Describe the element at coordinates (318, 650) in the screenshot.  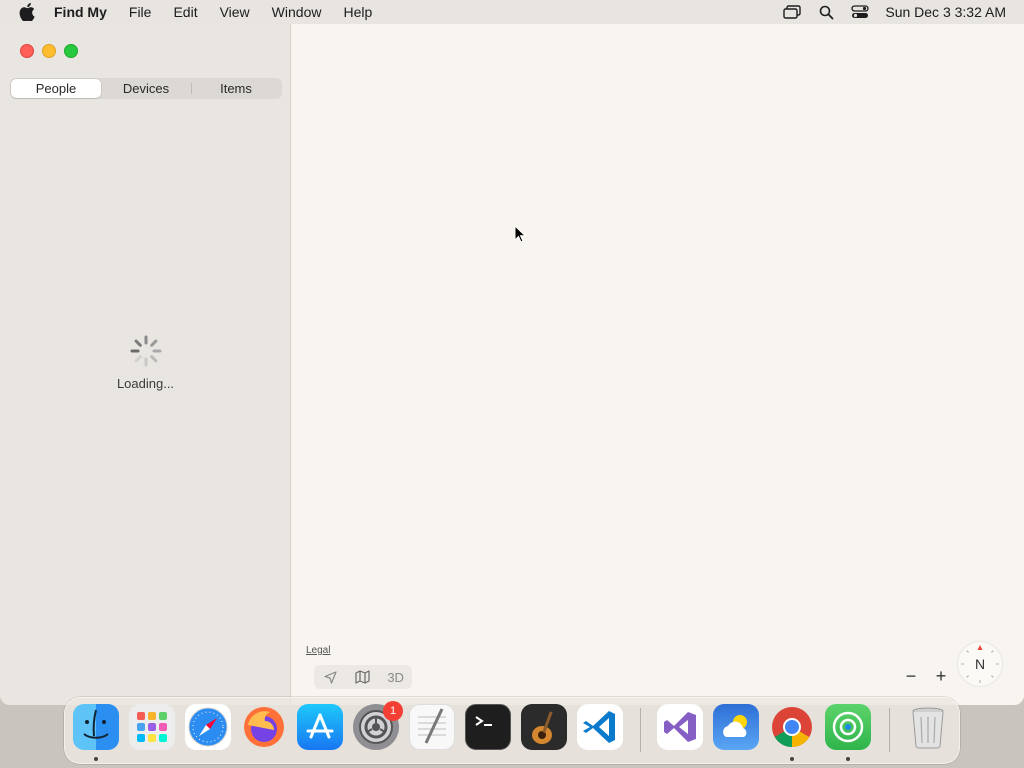
I see `legal-link: Legal` at that location.